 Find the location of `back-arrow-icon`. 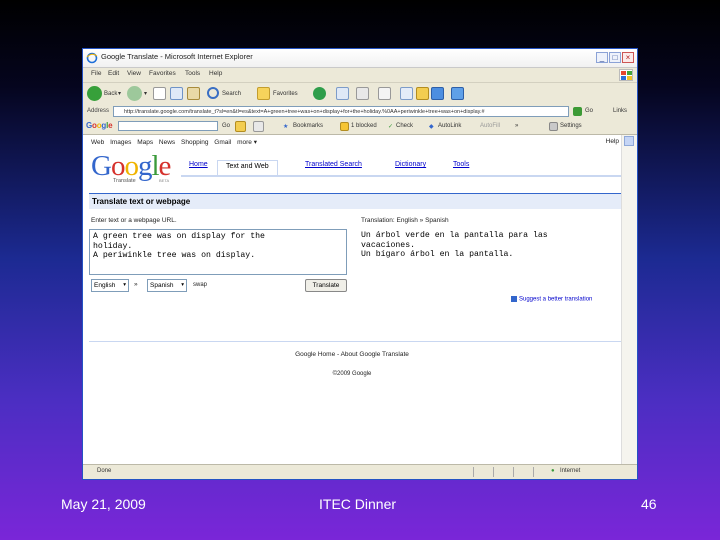

back-arrow-icon is located at coordinates (94, 93).